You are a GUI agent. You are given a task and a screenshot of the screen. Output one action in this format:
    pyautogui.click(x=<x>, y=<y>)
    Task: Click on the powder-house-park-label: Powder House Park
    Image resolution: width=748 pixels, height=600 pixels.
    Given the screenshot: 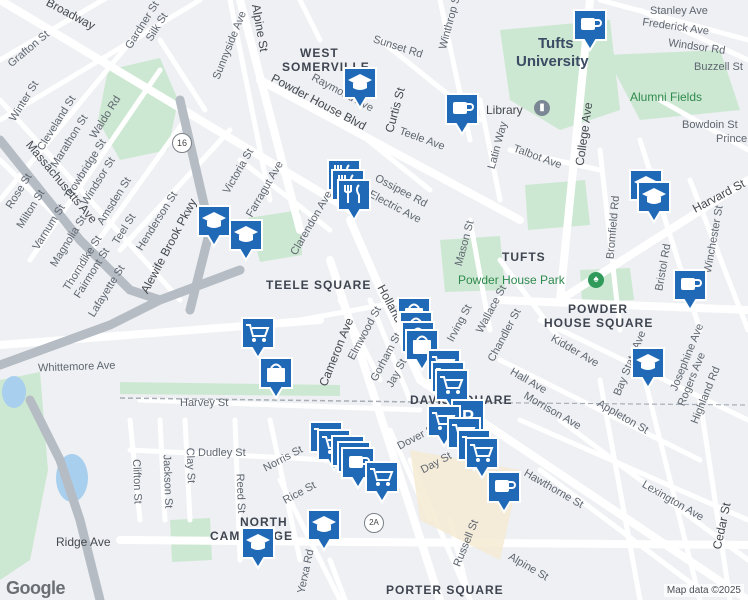 What is the action you would take?
    pyautogui.click(x=511, y=280)
    